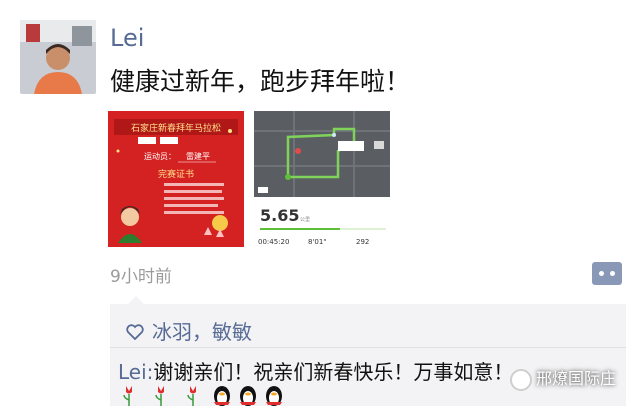  What do you see at coordinates (176, 128) in the screenshot?
I see `certificate-title: 石家庄新春拜年马拉松` at bounding box center [176, 128].